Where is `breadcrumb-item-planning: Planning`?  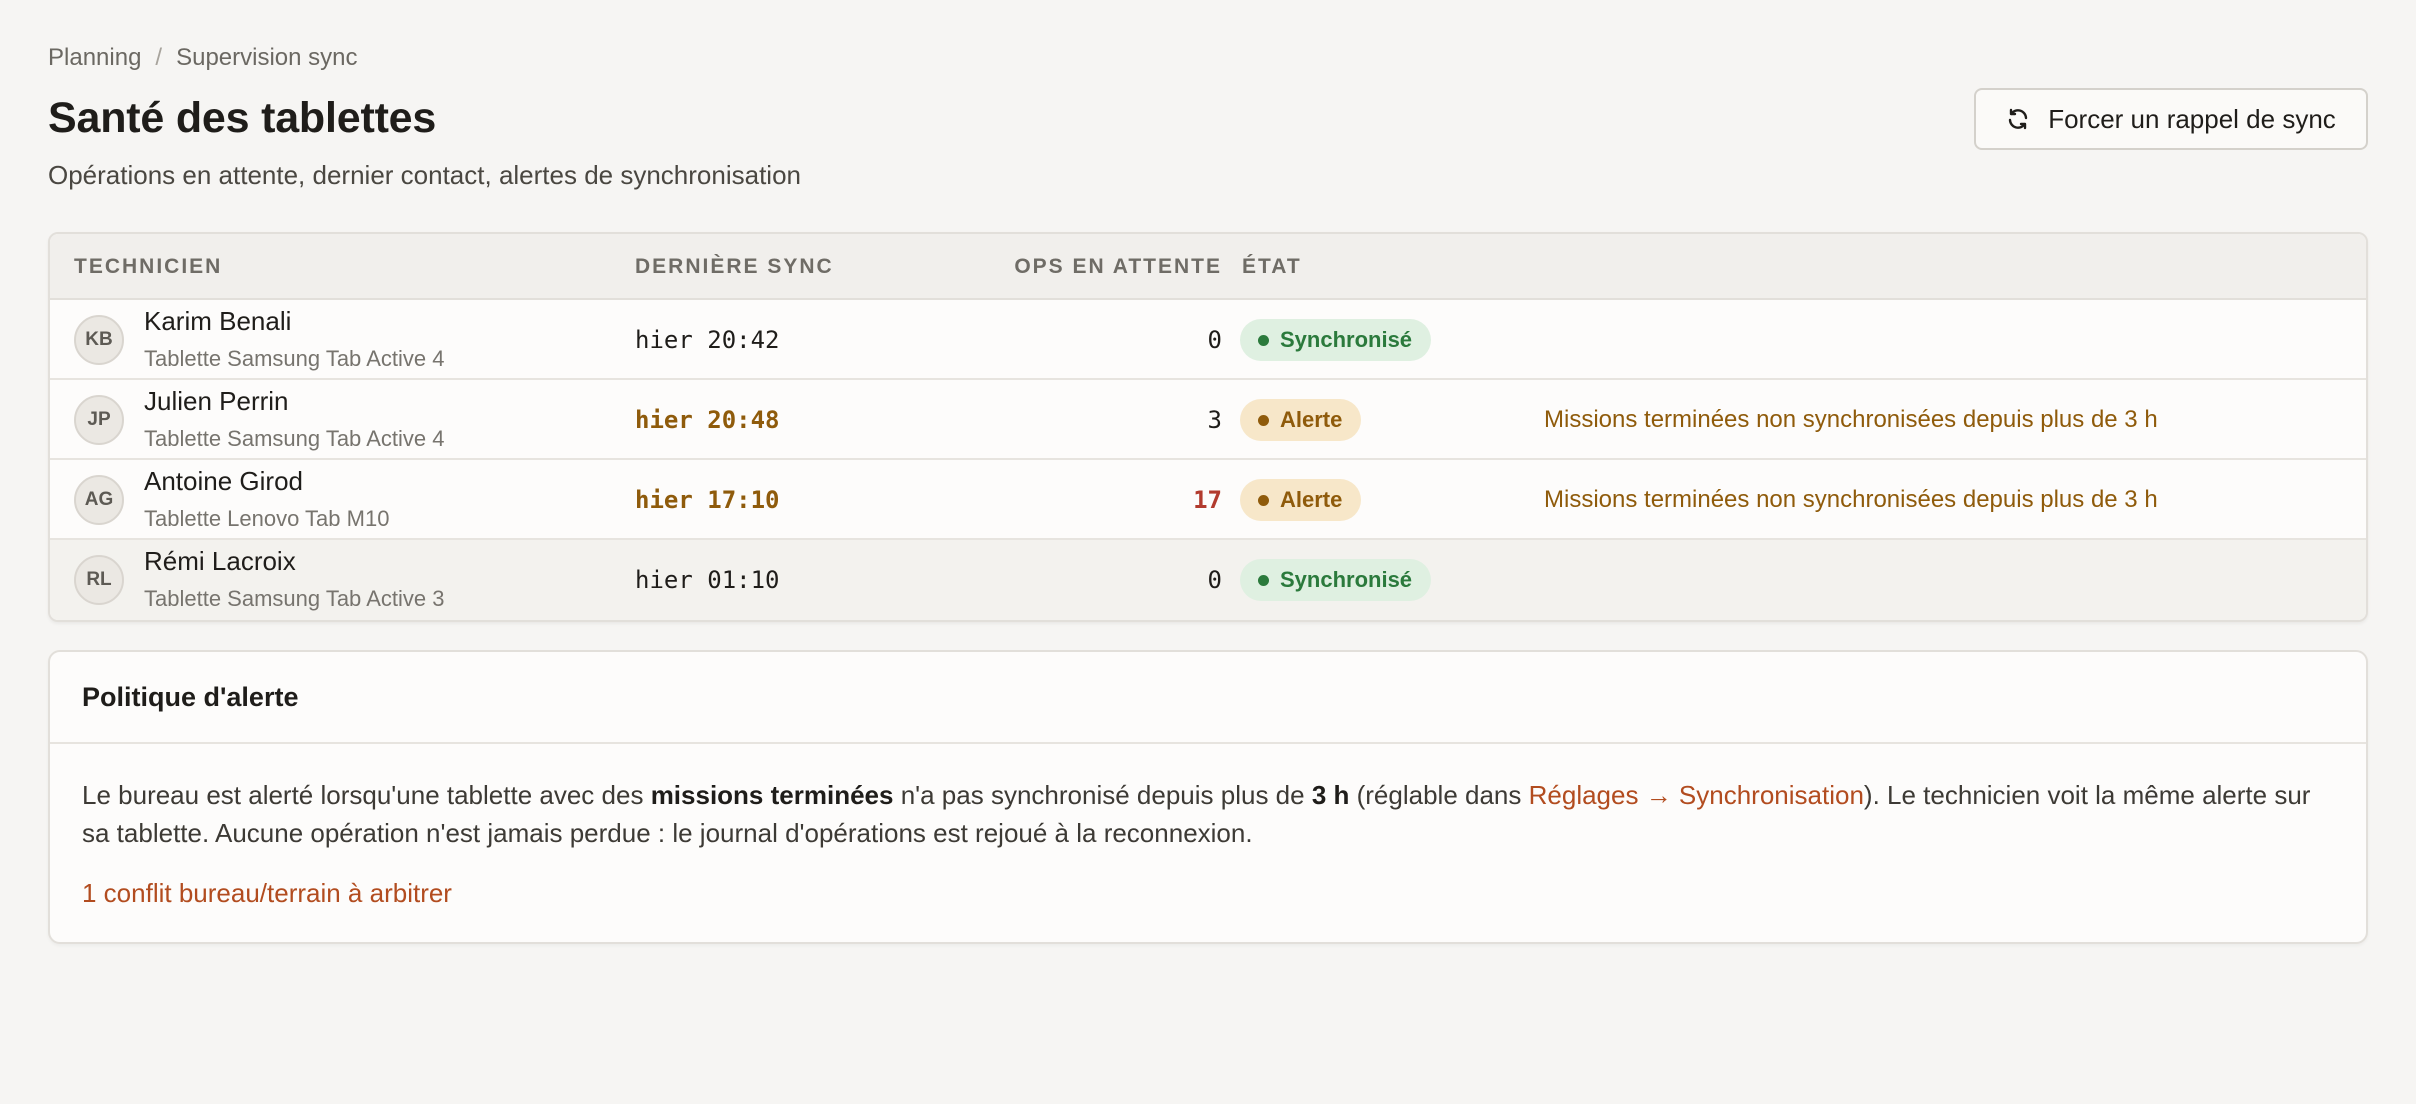
breadcrumb-item-planning: Planning is located at coordinates (94, 58).